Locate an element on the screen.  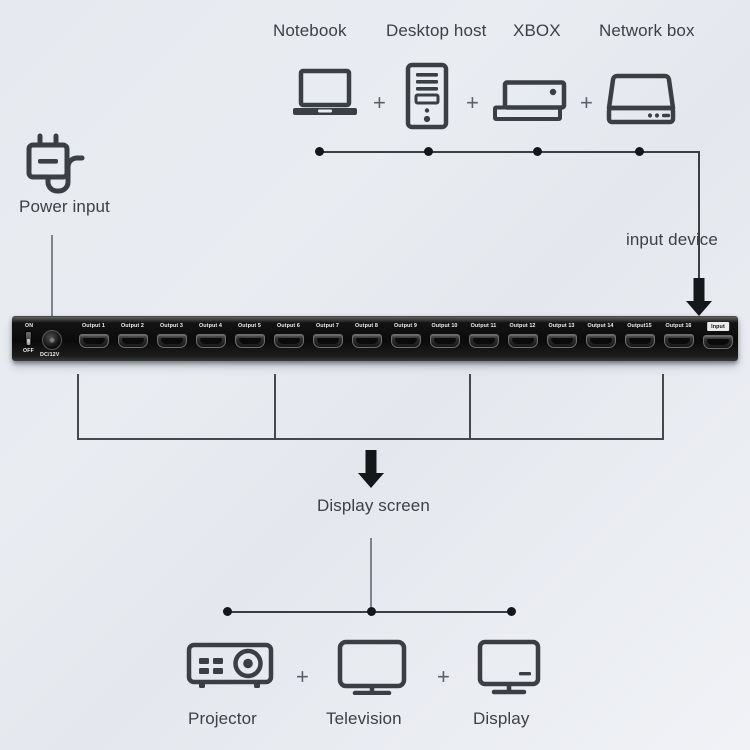
network-box-icon is located at coordinates (641, 99).